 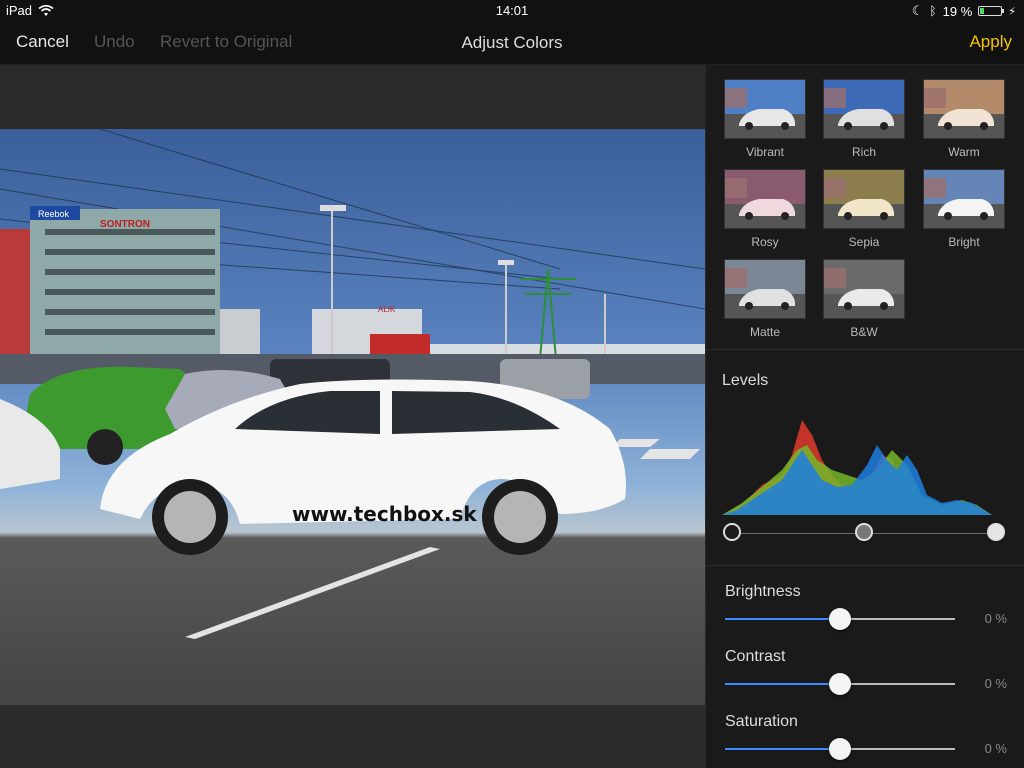 What do you see at coordinates (1012, 11) in the screenshot?
I see `charging-icon: ⚡` at bounding box center [1012, 11].